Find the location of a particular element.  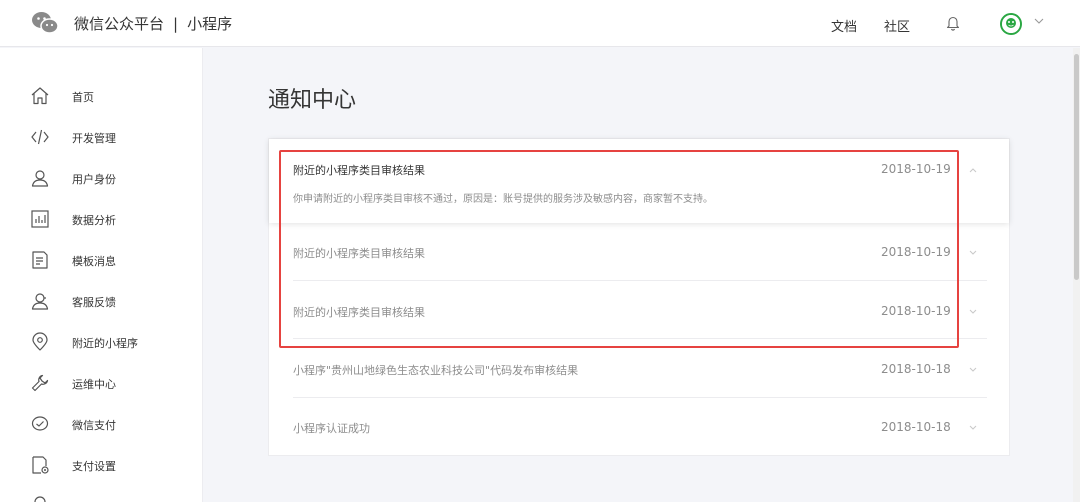

chart-icon is located at coordinates (40, 219).